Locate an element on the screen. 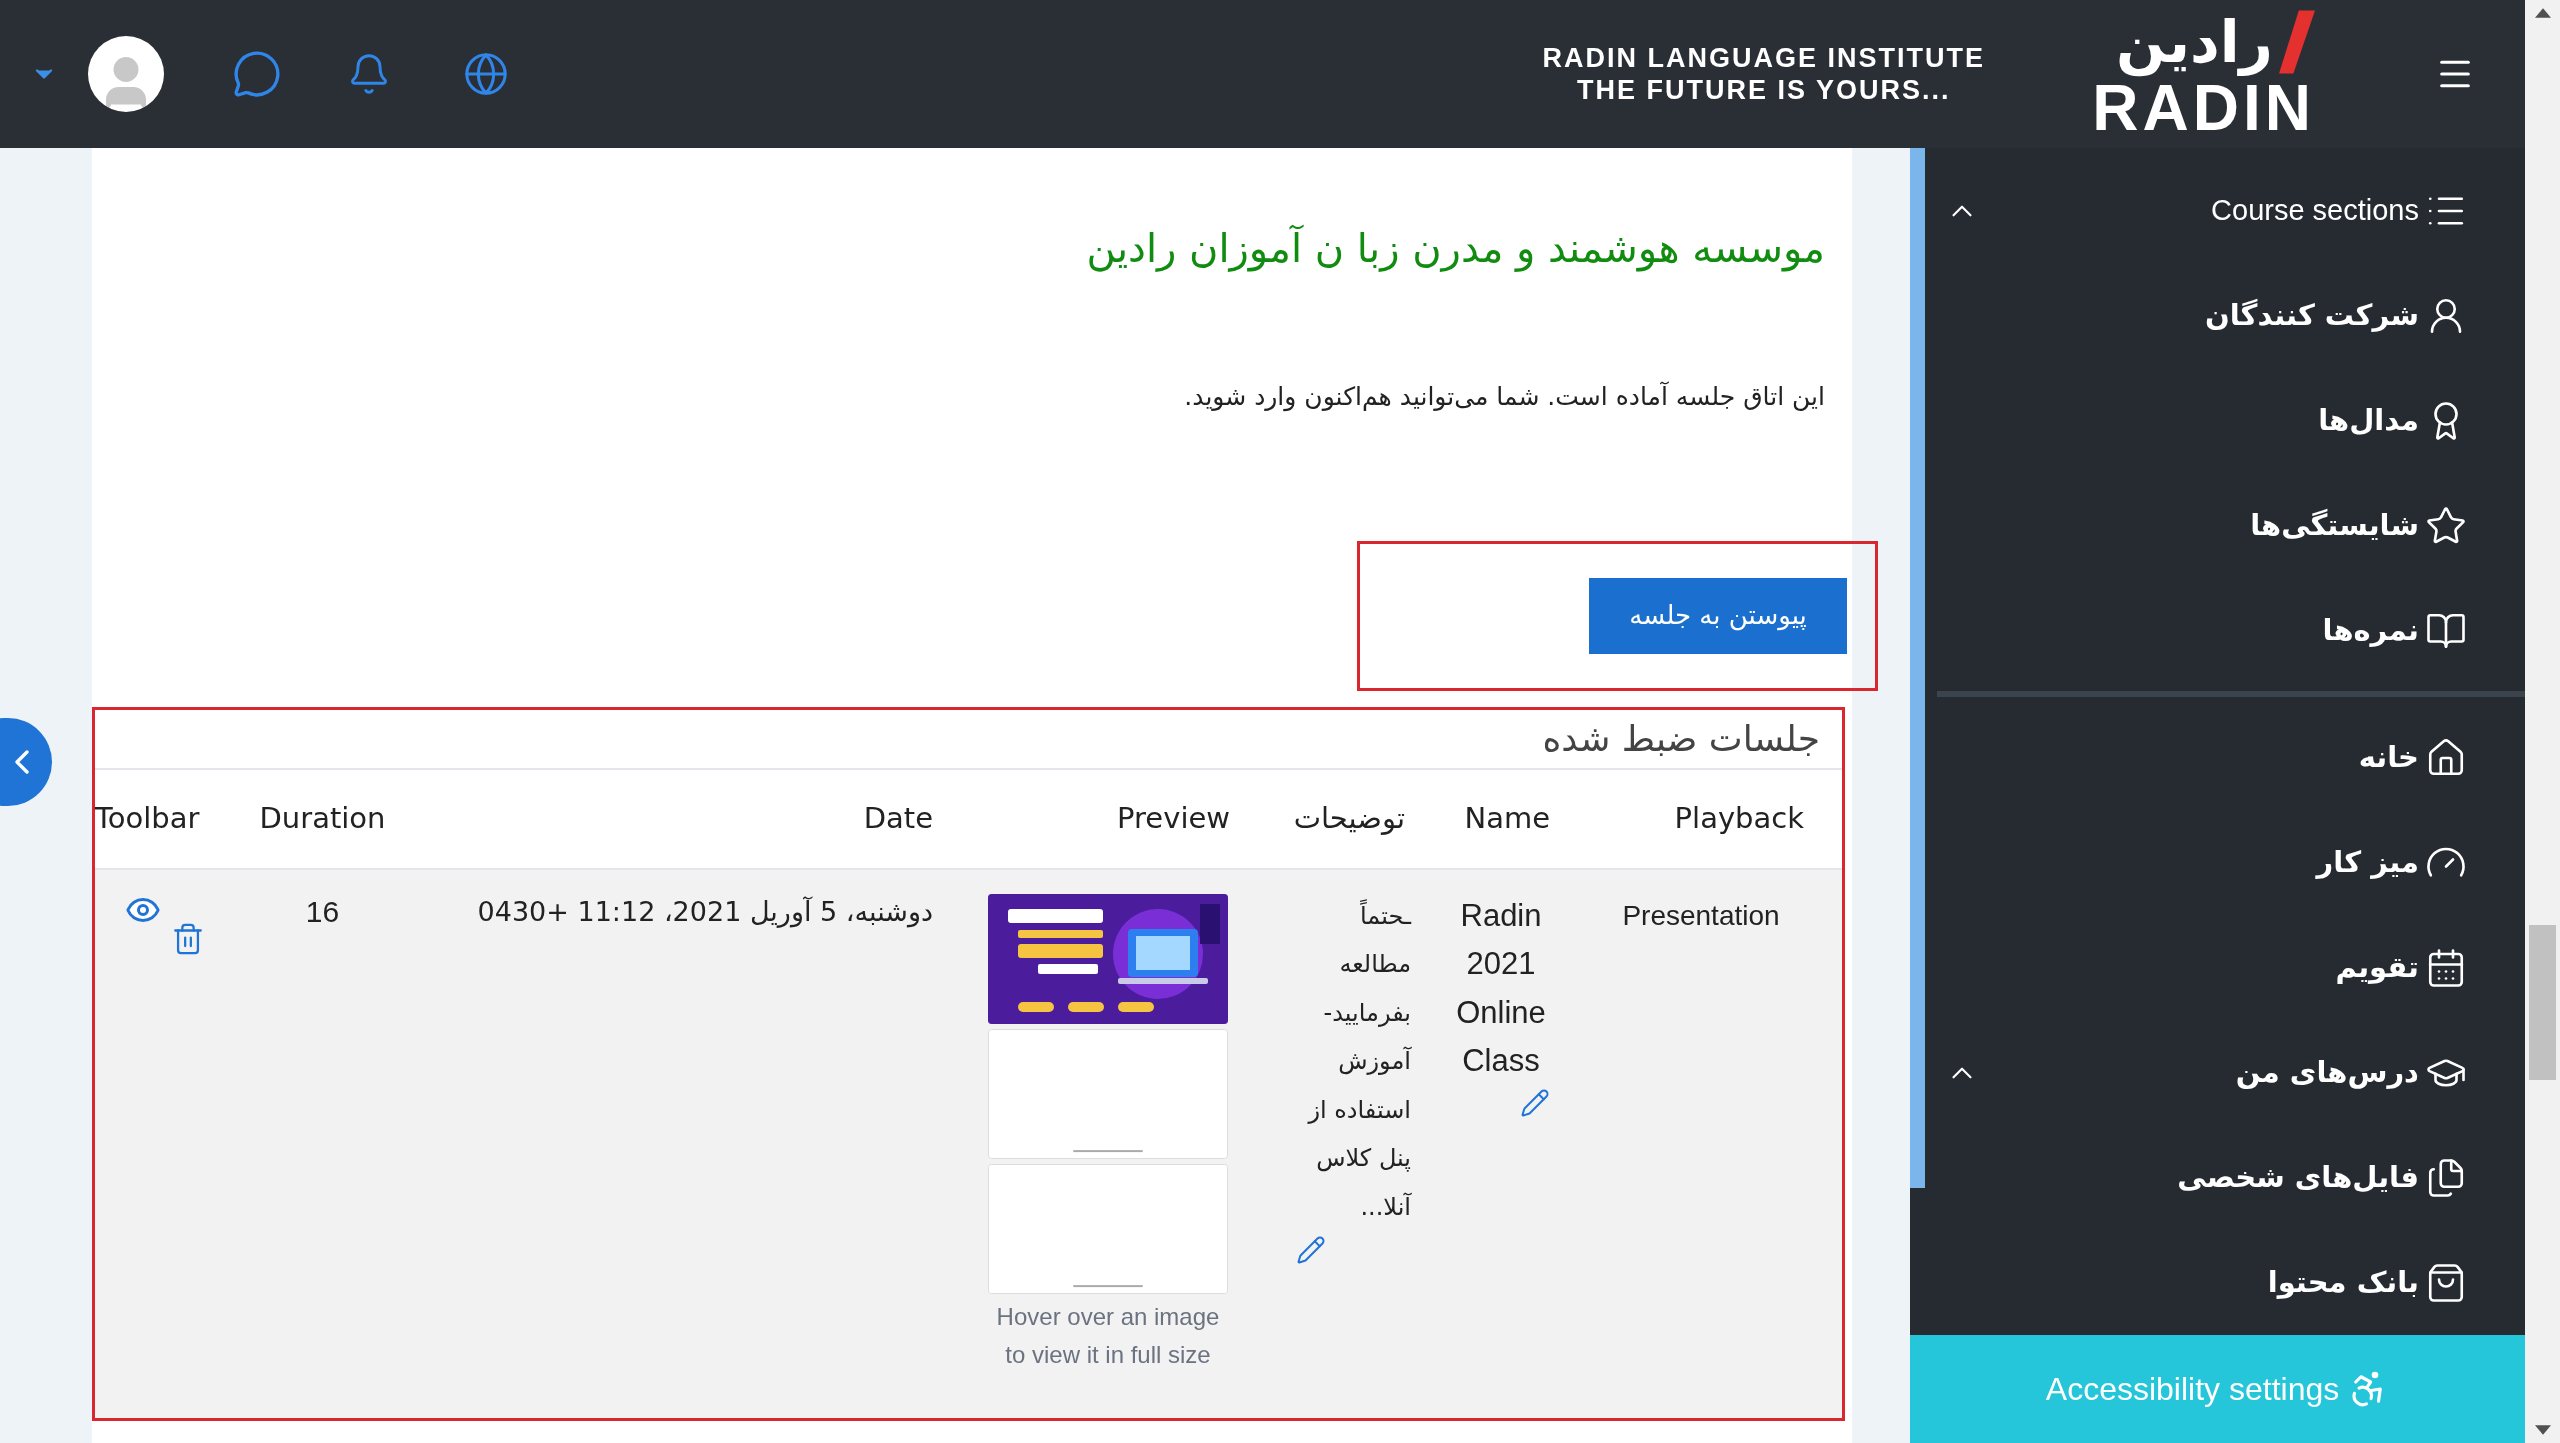 This screenshot has height=1443, width=2560. sidebar-item: فایل‌های شخصی is located at coordinates (2225, 1177).